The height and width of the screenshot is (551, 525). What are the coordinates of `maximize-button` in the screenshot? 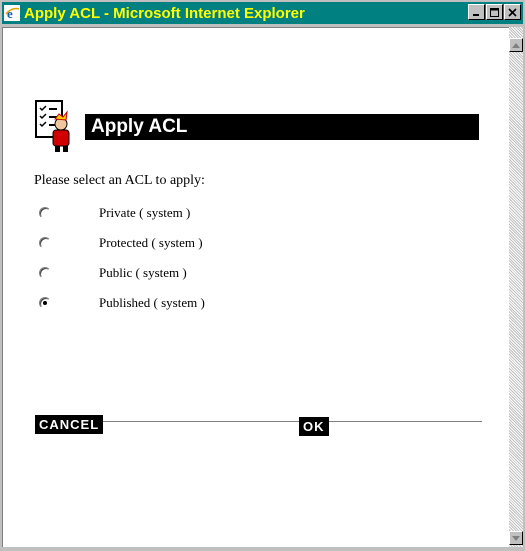 It's located at (494, 12).